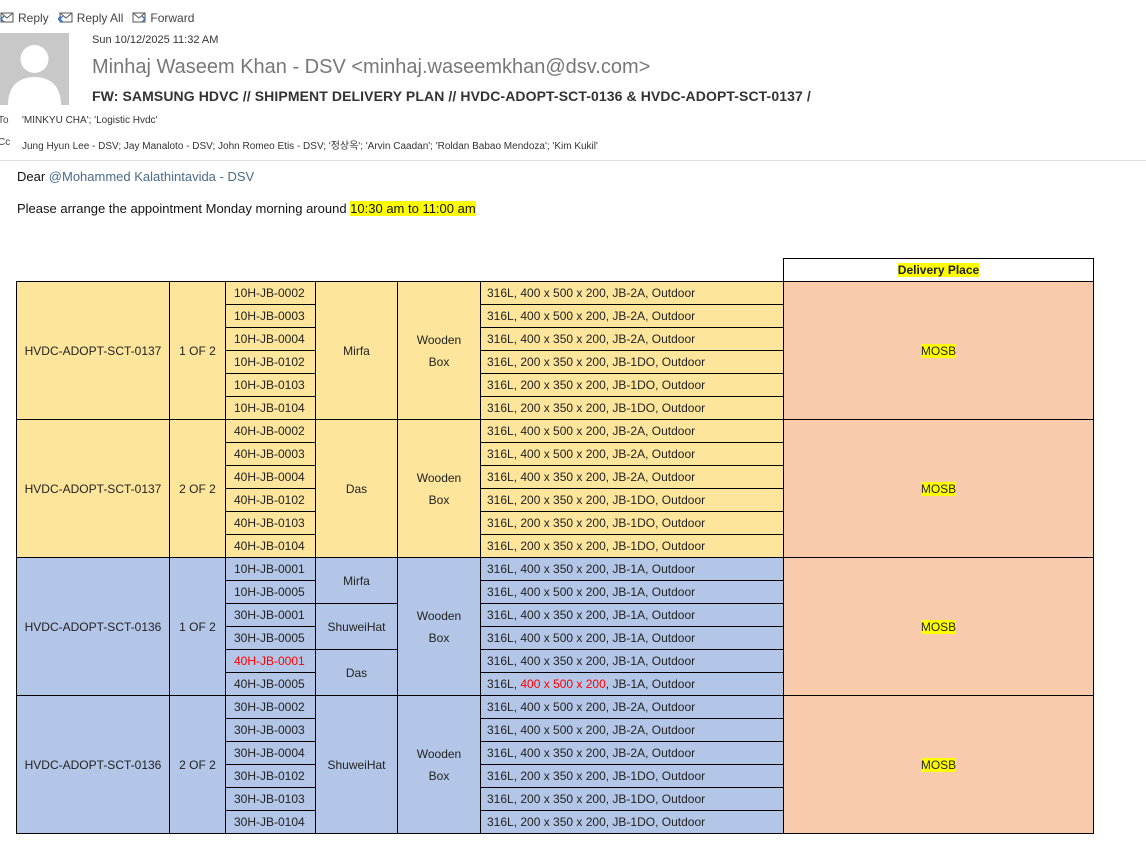 This screenshot has height=845, width=1146. What do you see at coordinates (141, 18) in the screenshot?
I see `forward-icon` at bounding box center [141, 18].